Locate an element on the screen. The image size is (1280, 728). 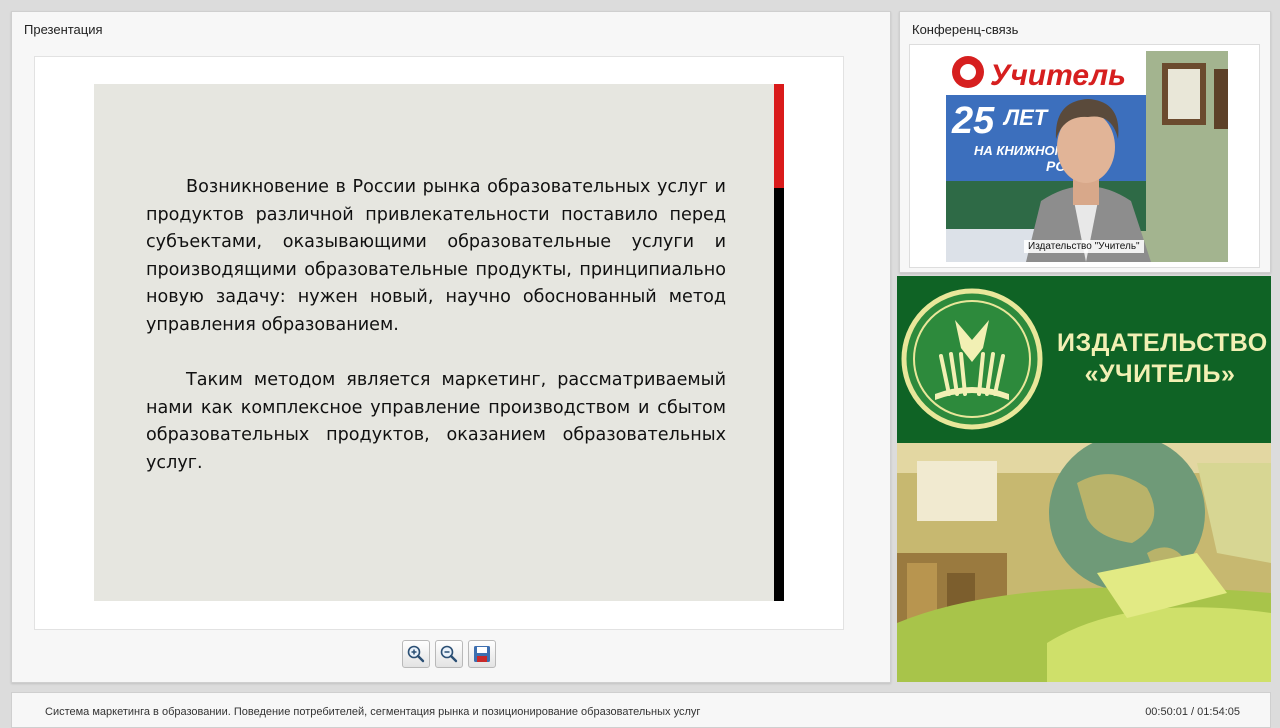
zoom-in-icon is located at coordinates (416, 654).